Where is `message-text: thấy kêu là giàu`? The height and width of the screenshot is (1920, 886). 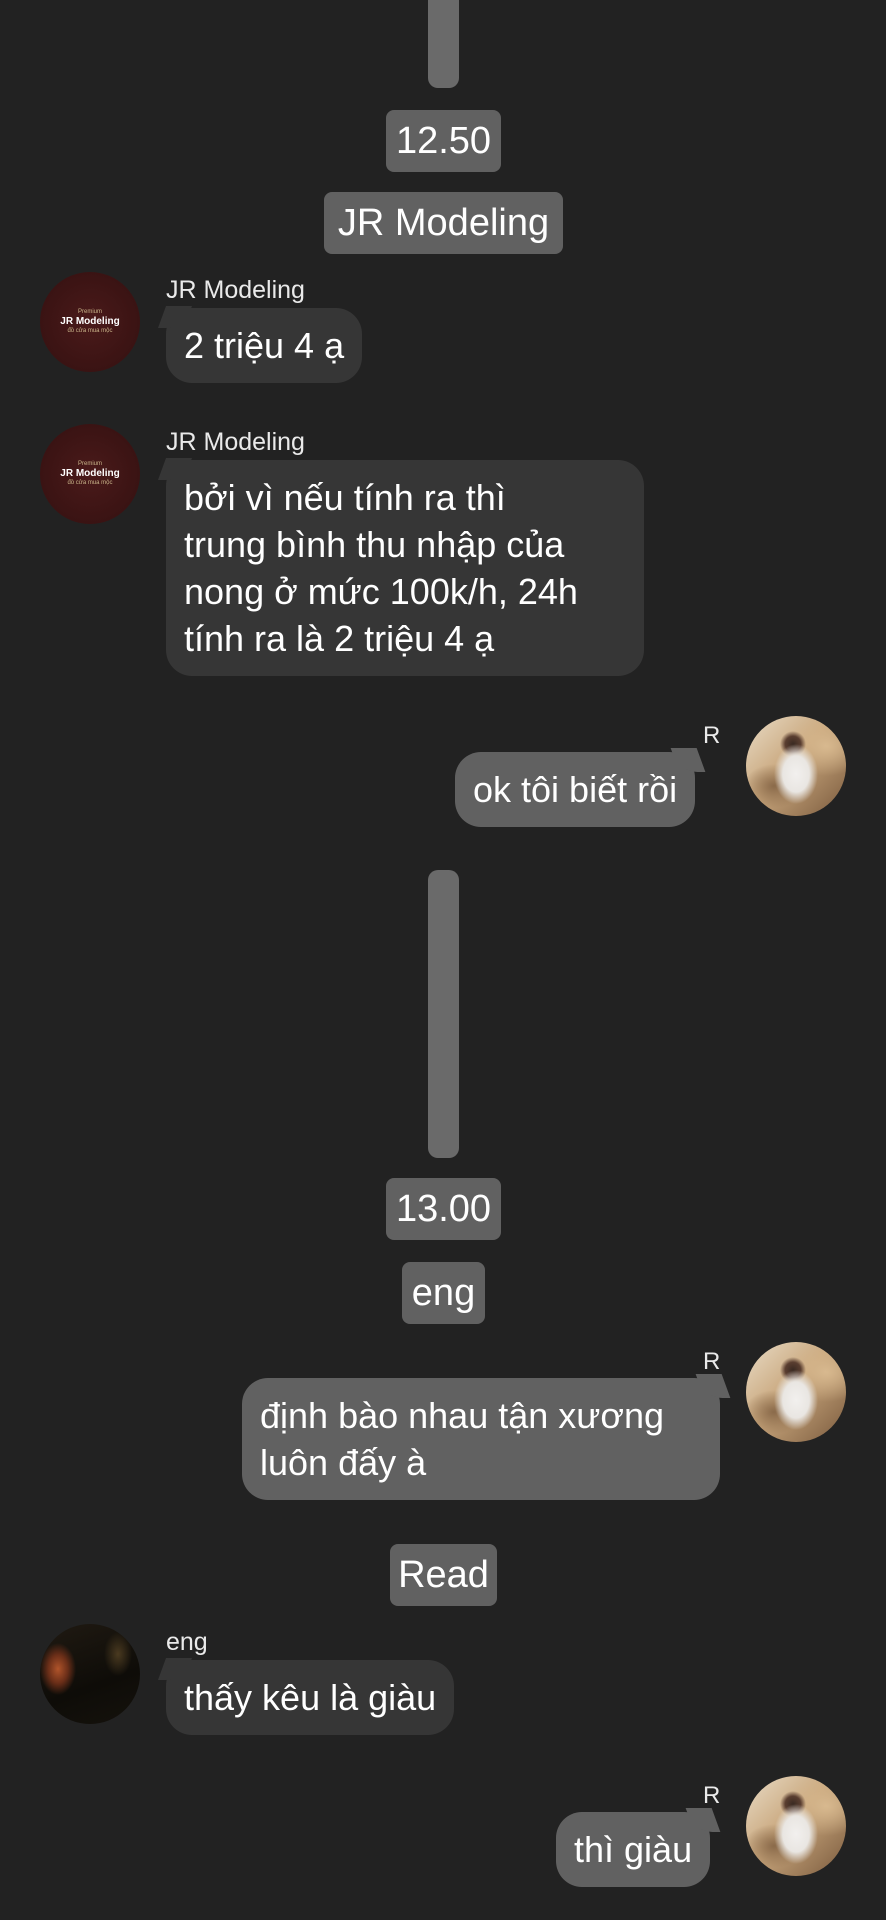 message-text: thấy kêu là giàu is located at coordinates (310, 1697).